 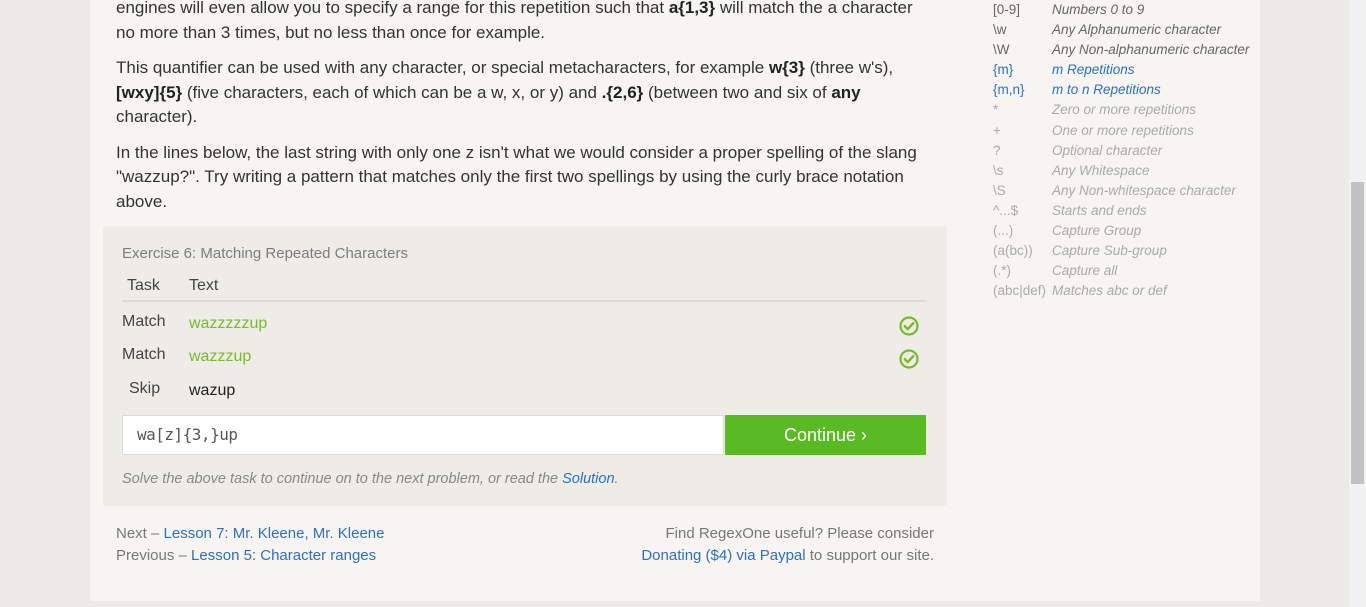 What do you see at coordinates (846, 92) in the screenshot?
I see `code-example: any` at bounding box center [846, 92].